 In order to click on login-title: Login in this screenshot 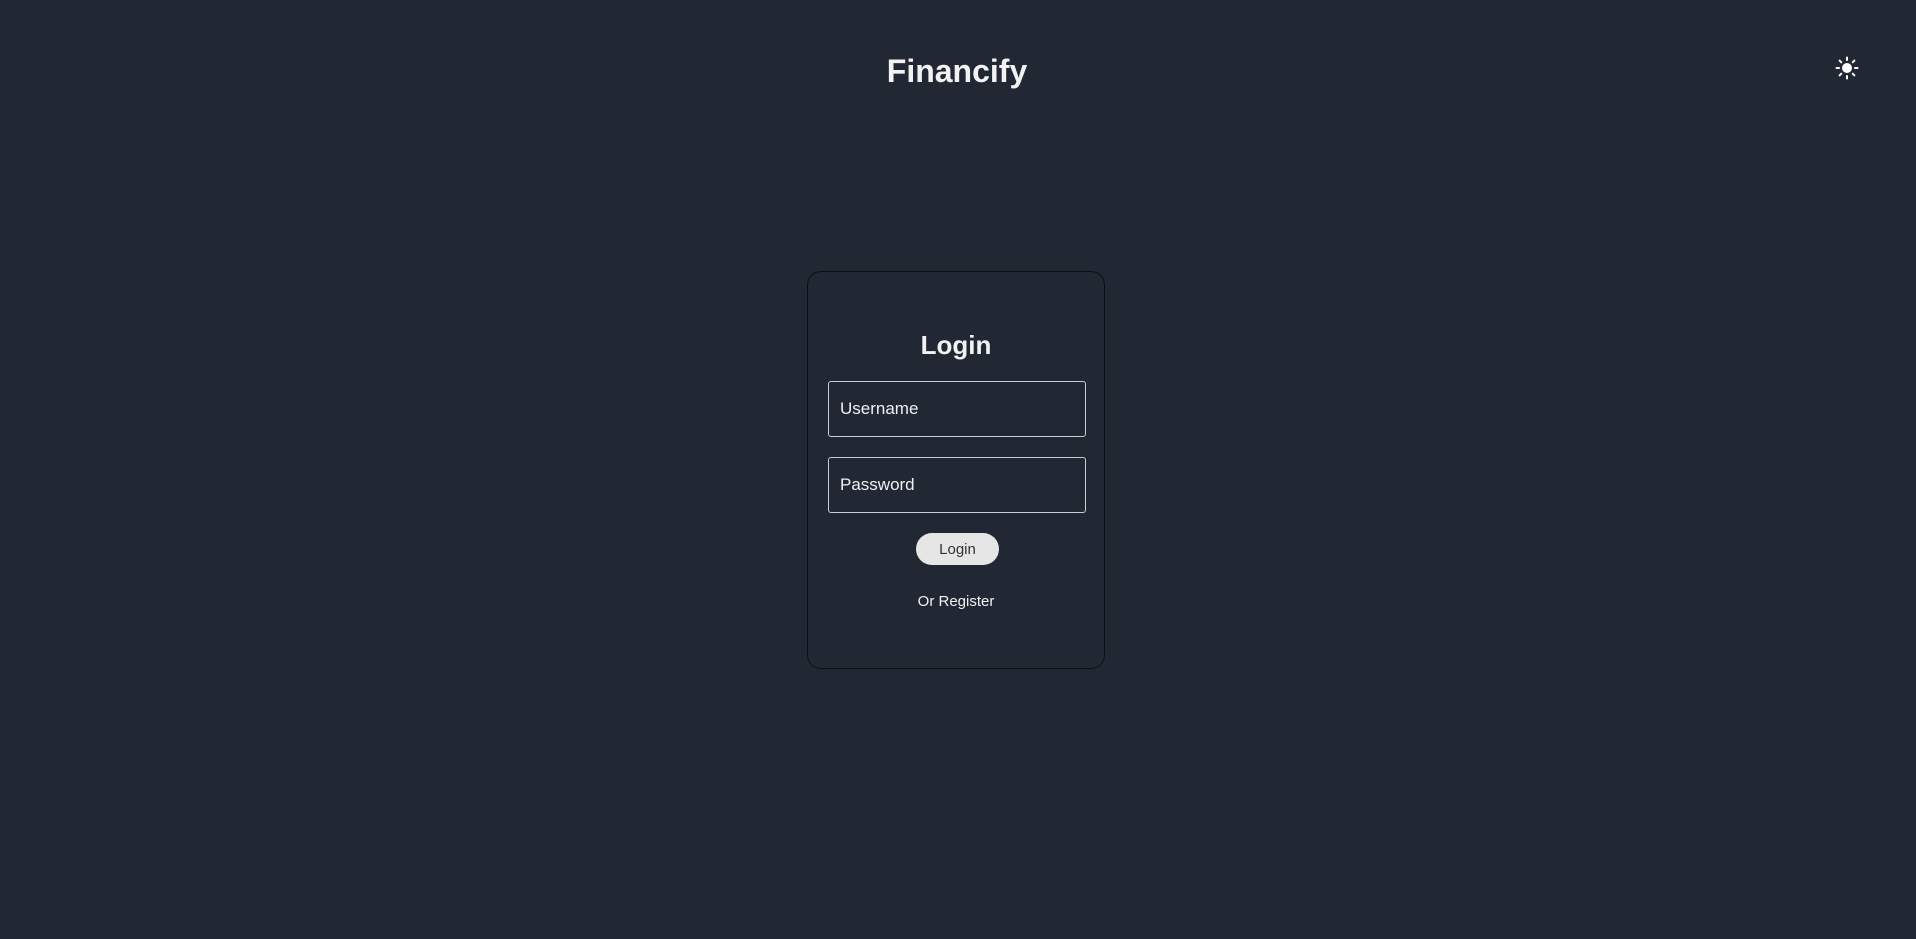, I will do `click(956, 345)`.